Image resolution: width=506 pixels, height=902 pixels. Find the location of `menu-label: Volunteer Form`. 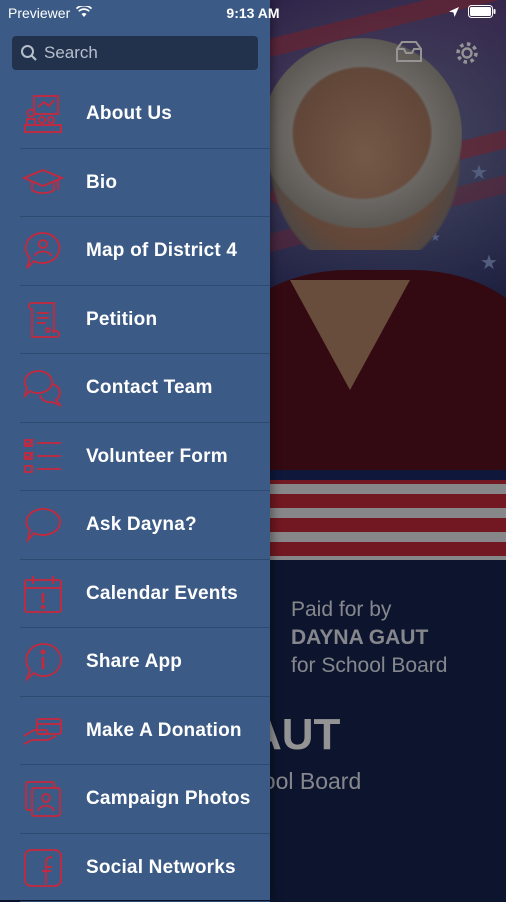

menu-label: Volunteer Form is located at coordinates (157, 457).